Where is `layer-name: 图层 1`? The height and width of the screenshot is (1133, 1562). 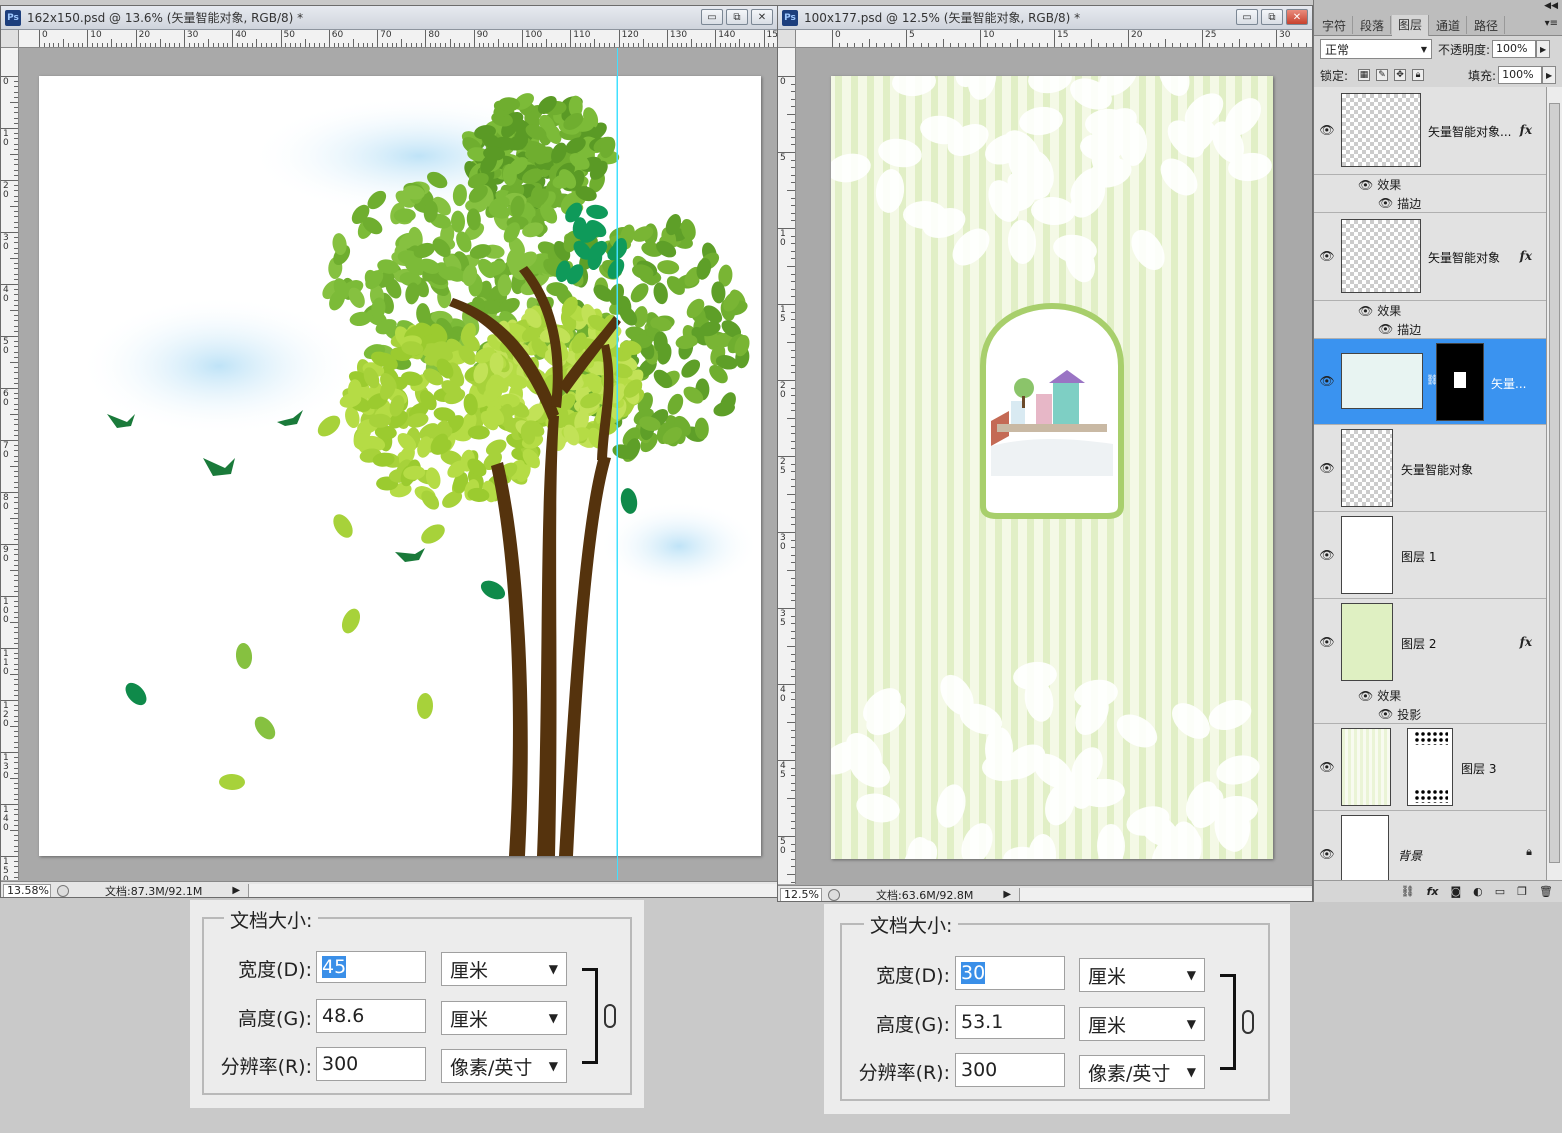 layer-name: 图层 1 is located at coordinates (1418, 556).